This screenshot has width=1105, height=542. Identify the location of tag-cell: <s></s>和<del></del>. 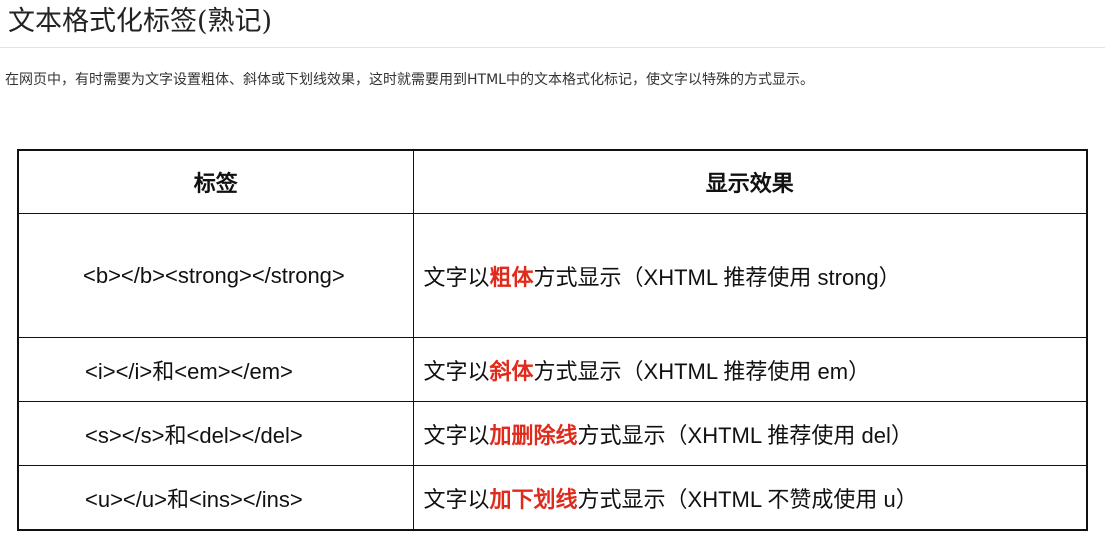
(215, 433).